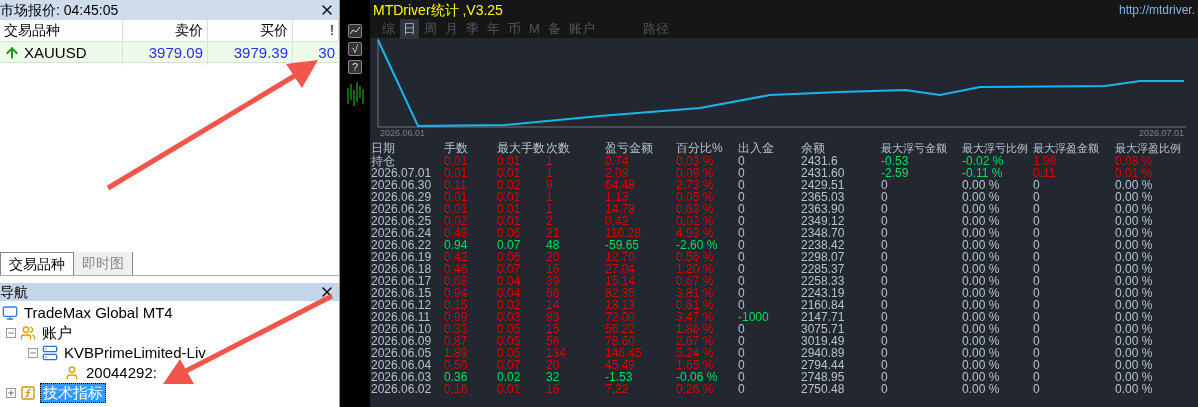 Image resolution: width=1198 pixels, height=407 pixels. Describe the element at coordinates (621, 293) in the screenshot. I see `table-cell-text: 82.35` at that location.